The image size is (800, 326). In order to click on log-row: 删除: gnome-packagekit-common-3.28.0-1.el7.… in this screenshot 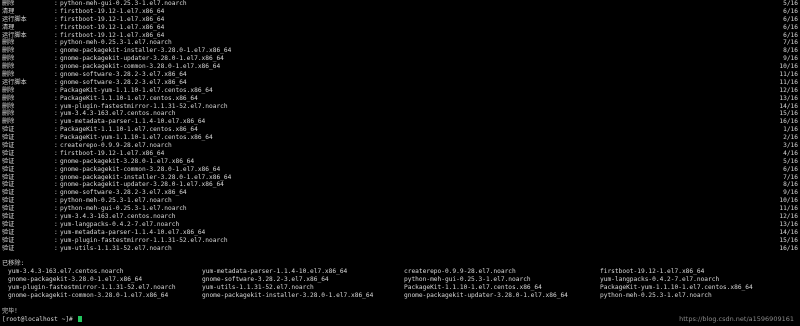, I will do `click(400, 67)`.